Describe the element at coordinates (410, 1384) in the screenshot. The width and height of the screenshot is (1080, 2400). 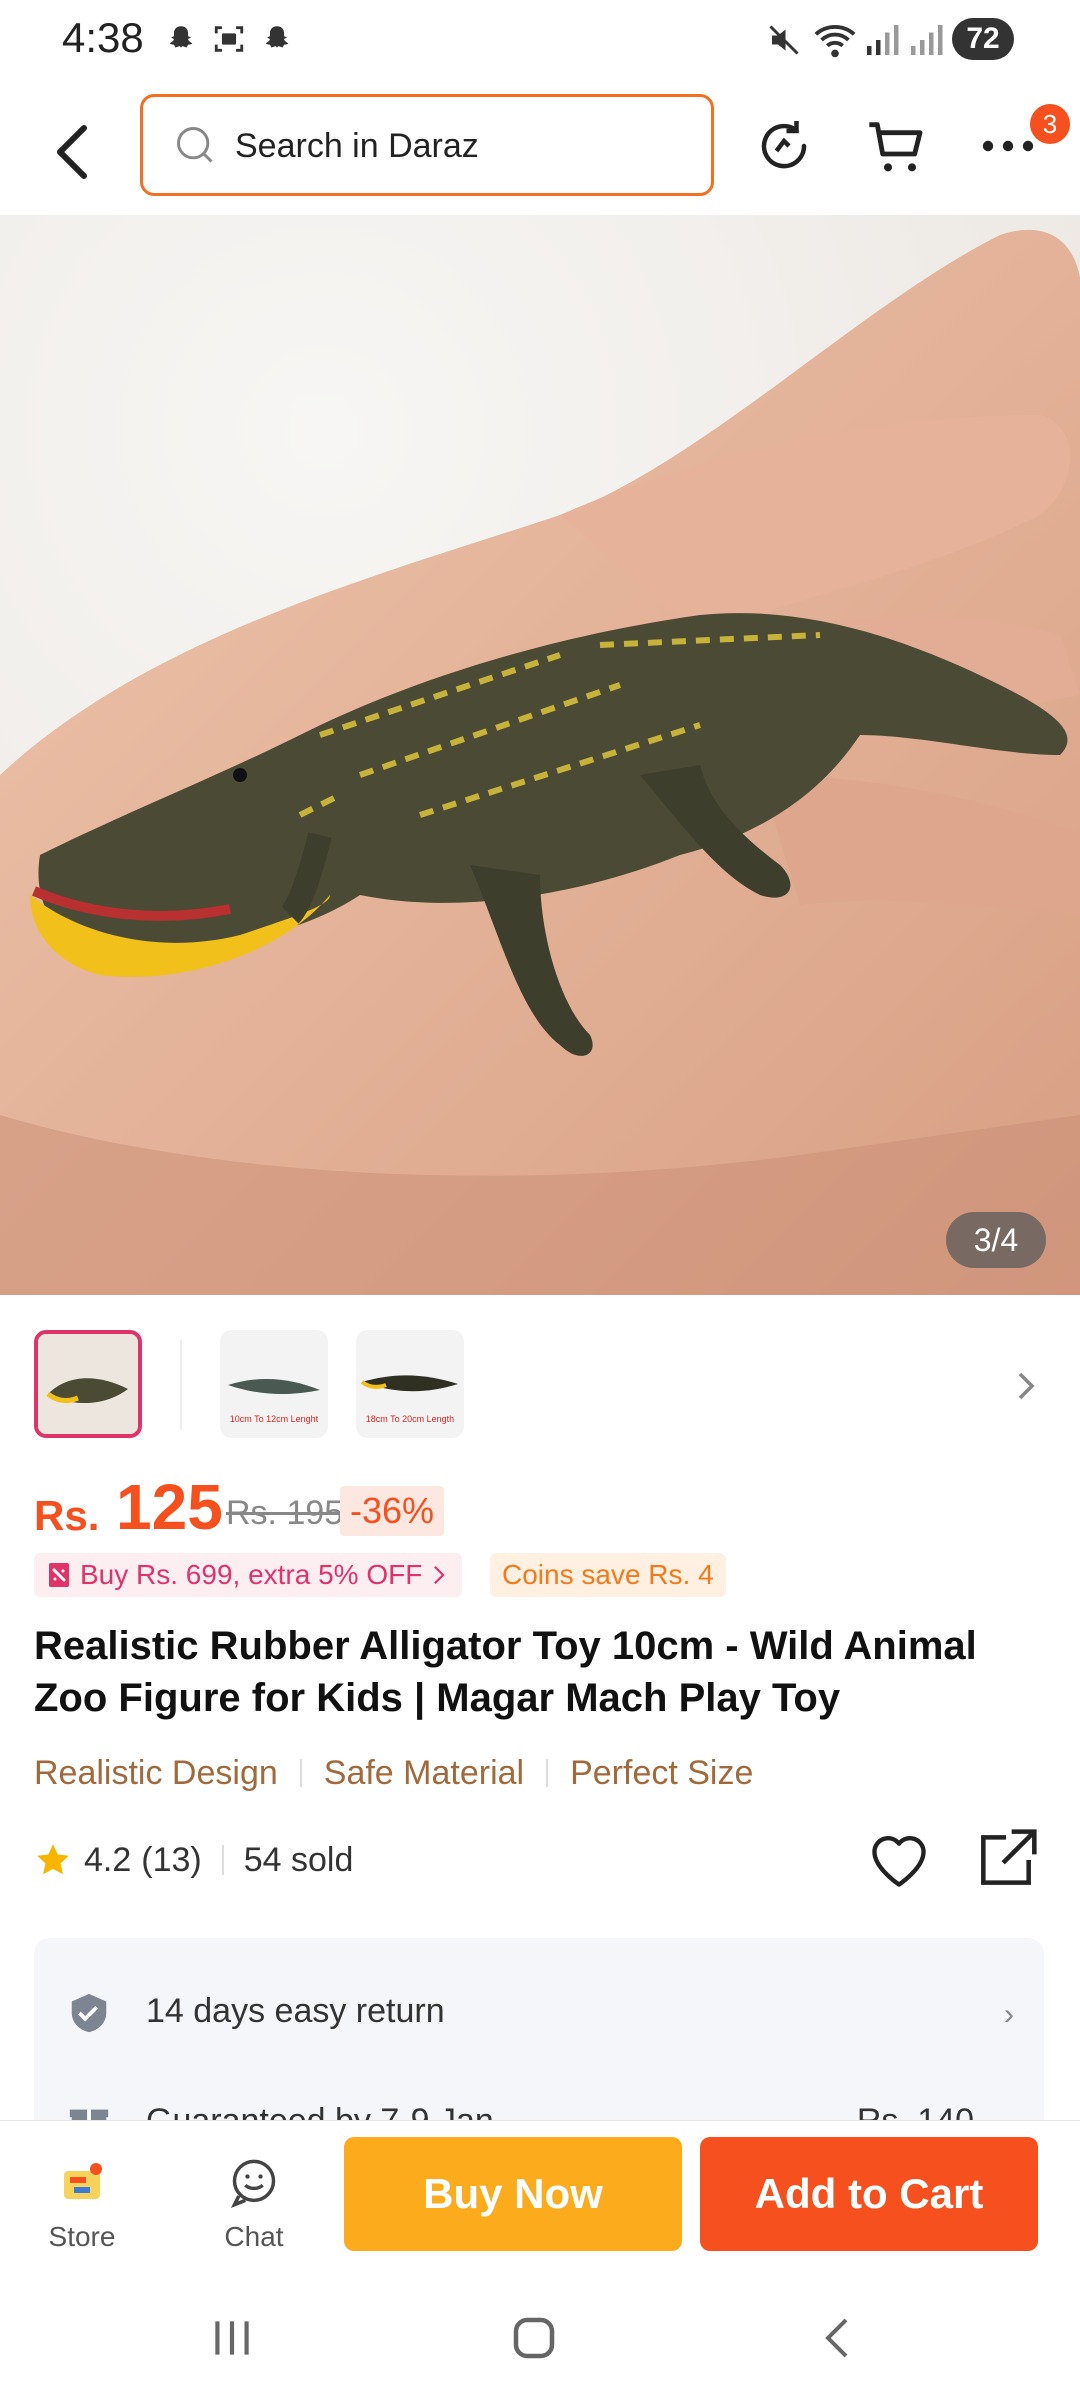
I see `thumbnail-3: 18cm To 20cm Length` at that location.